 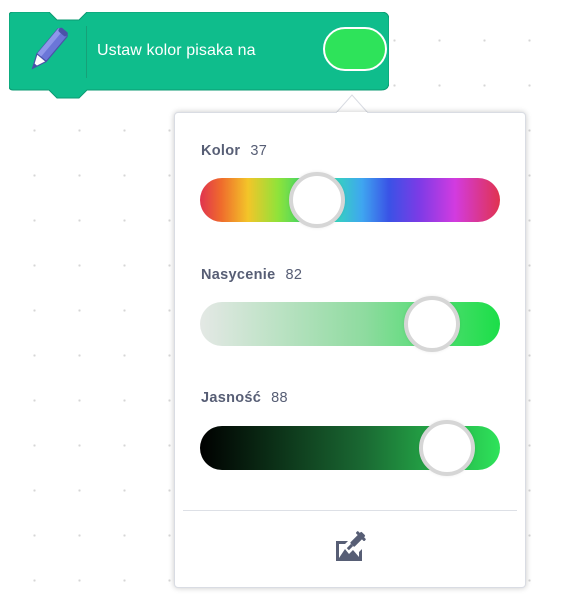 What do you see at coordinates (259, 151) in the screenshot?
I see `color-value: 37` at bounding box center [259, 151].